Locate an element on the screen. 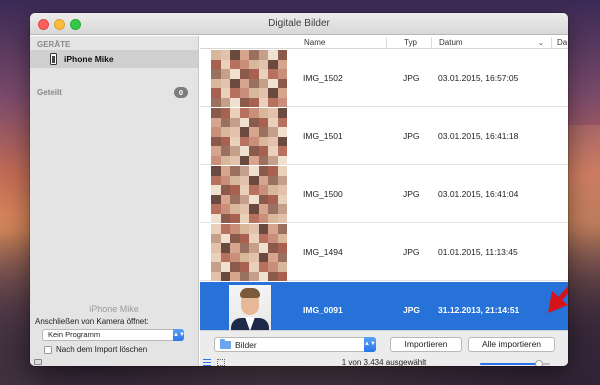  import-destination-value: Bilder is located at coordinates (246, 345).